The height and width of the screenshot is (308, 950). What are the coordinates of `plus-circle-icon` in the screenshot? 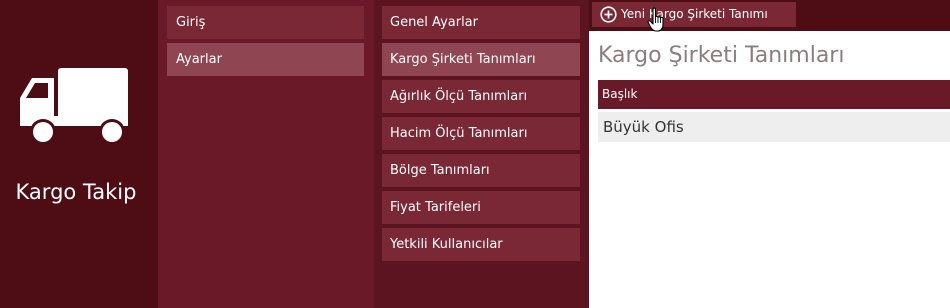 It's located at (608, 14).